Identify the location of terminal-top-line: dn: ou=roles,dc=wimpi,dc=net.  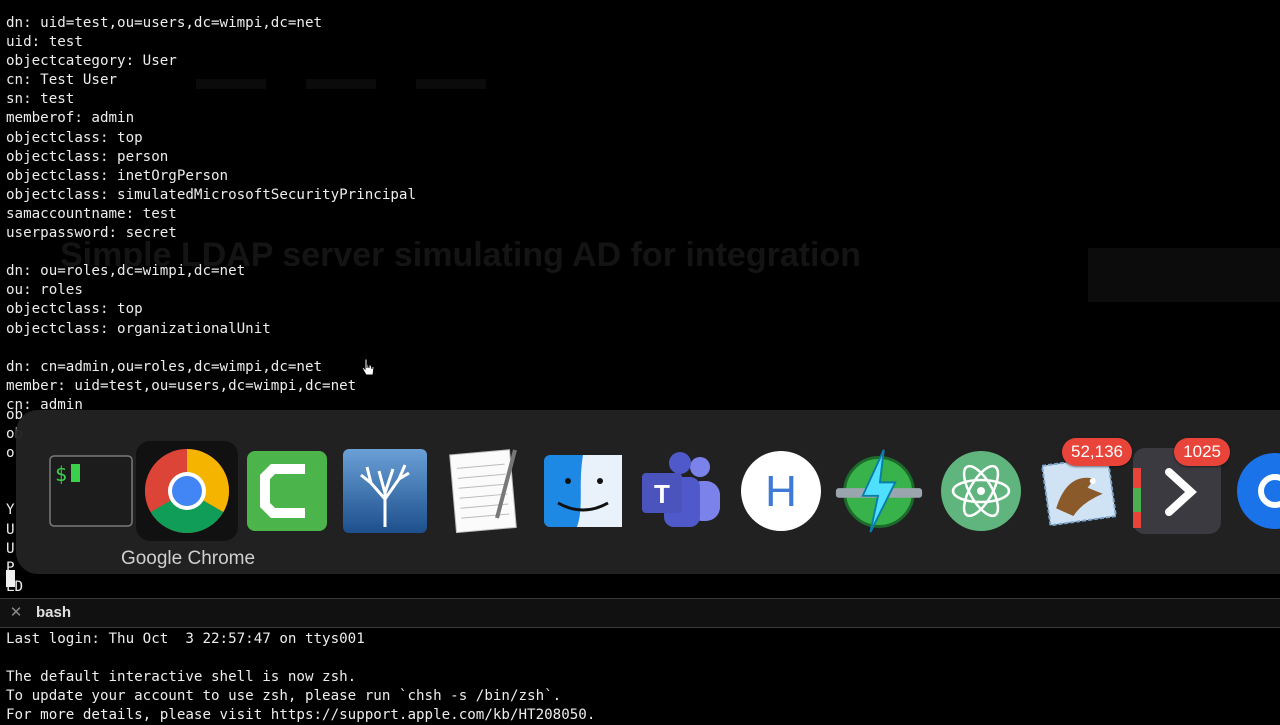
(126, 271).